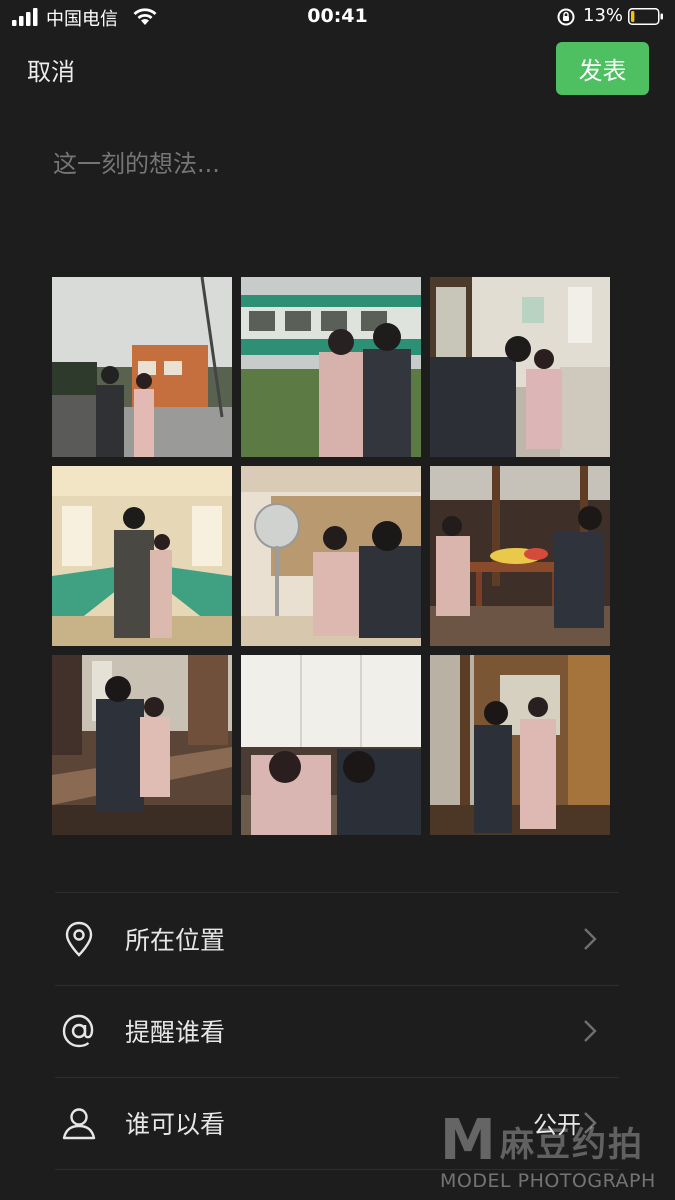  What do you see at coordinates (468, 1140) in the screenshot?
I see `watermark-logo-letter: M` at bounding box center [468, 1140].